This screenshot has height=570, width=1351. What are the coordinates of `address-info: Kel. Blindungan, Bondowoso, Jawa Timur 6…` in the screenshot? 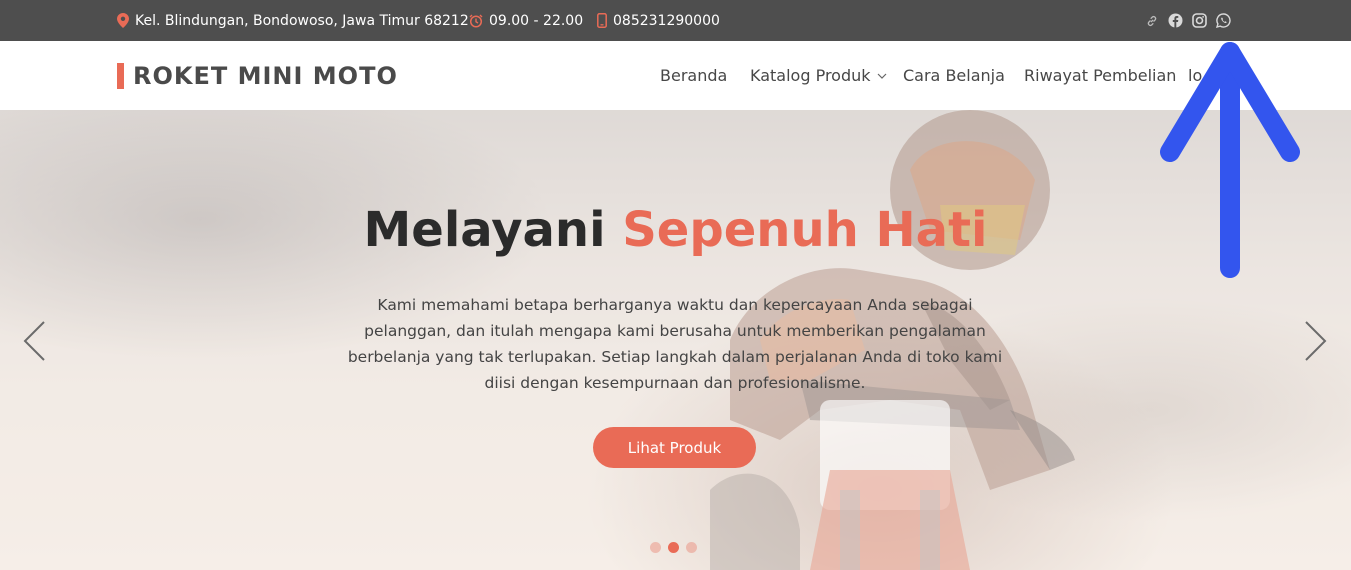 It's located at (293, 20).